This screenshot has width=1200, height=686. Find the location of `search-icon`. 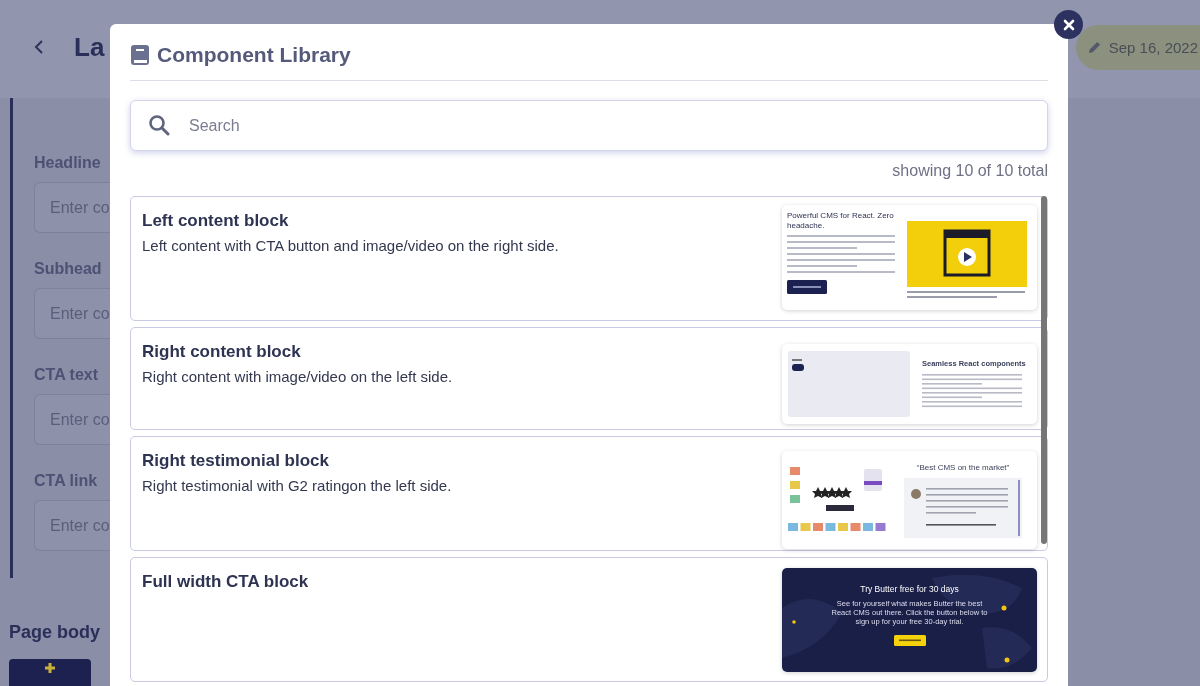

search-icon is located at coordinates (159, 125).